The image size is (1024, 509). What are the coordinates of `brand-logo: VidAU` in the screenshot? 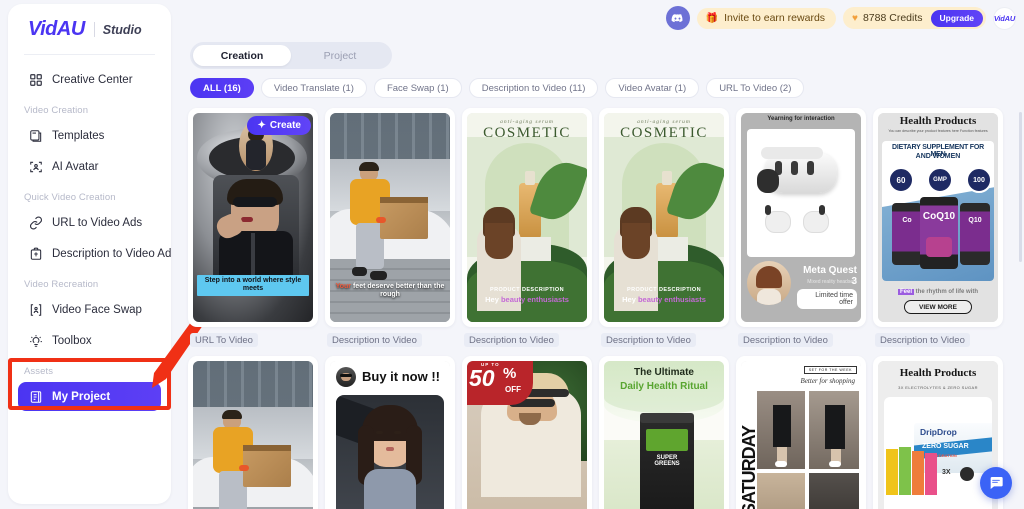 It's located at (56, 29).